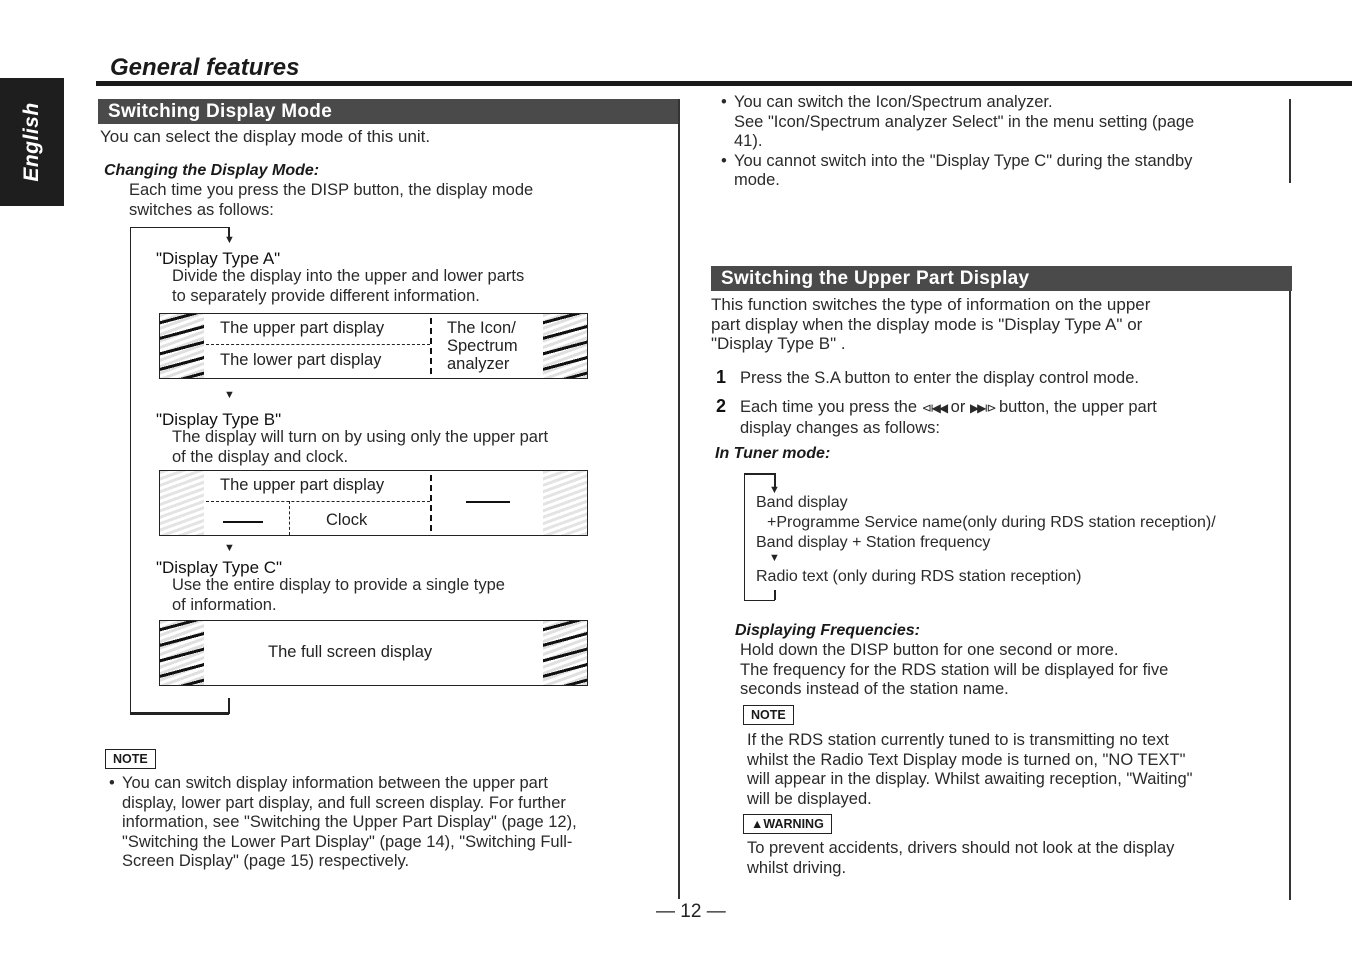 The height and width of the screenshot is (954, 1352). What do you see at coordinates (212, 170) in the screenshot?
I see `subheading-changing-mode: Changing the Display Mode:` at bounding box center [212, 170].